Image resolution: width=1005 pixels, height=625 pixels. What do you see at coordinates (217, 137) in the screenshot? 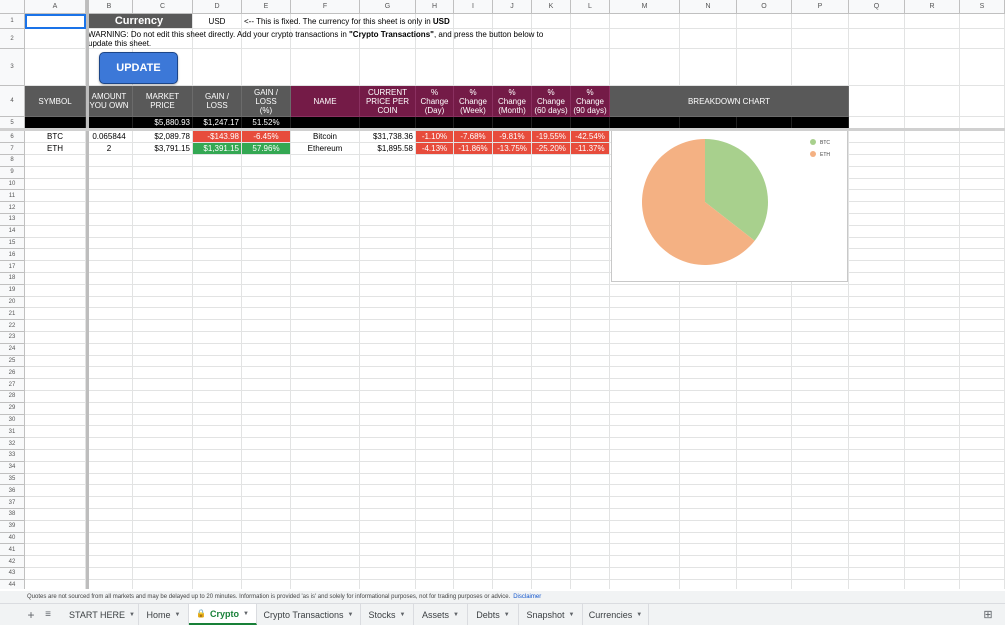
I see `cell-gain-loss: -$143.98` at bounding box center [217, 137].